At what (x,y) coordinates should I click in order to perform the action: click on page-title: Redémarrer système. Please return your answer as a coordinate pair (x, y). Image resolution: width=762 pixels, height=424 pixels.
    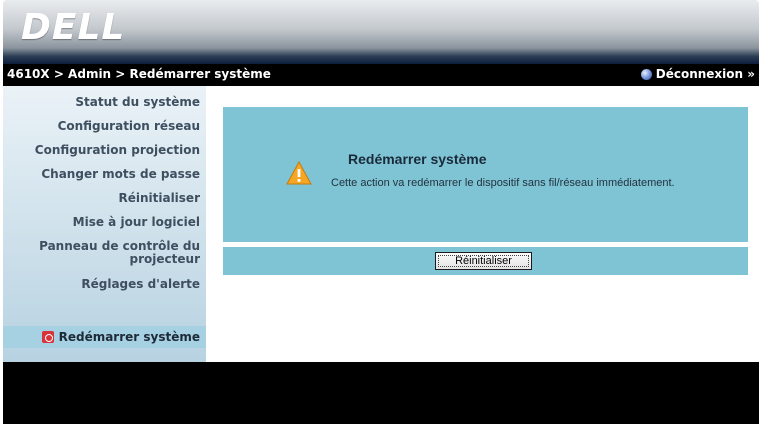
    Looking at the image, I should click on (417, 159).